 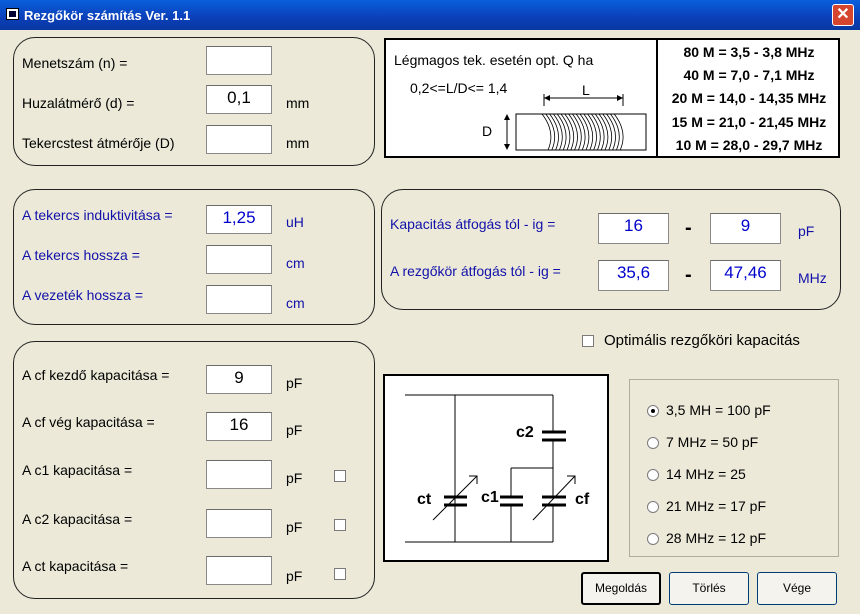 I want to click on c1-circuit-label: c1, so click(x=490, y=497).